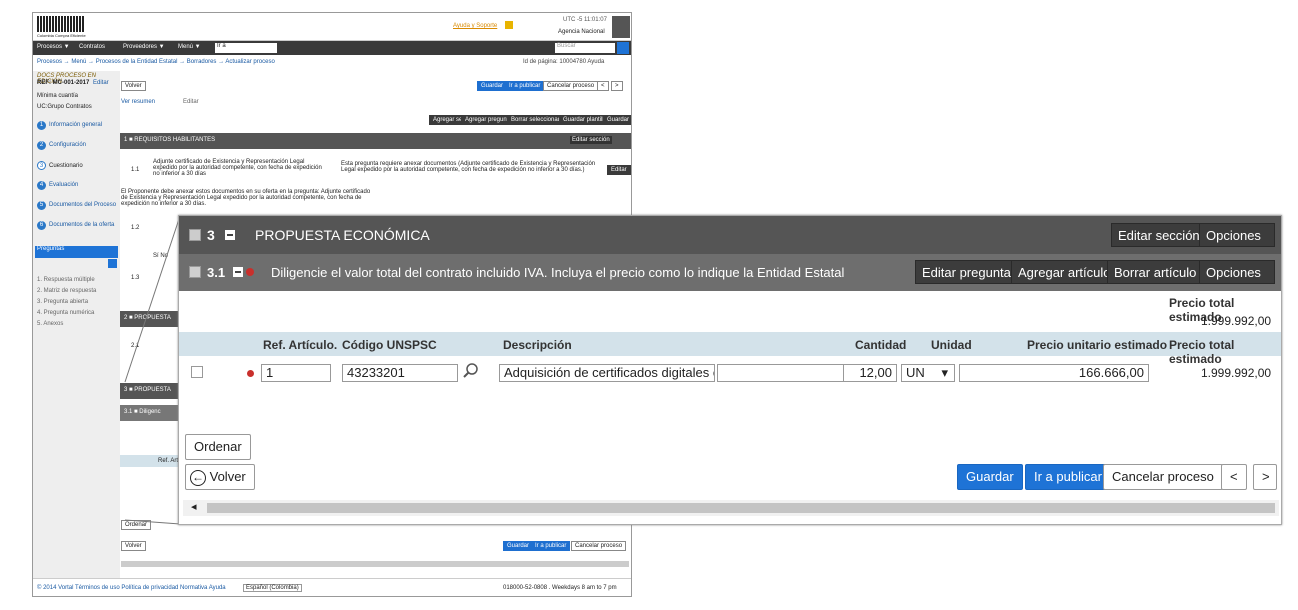  I want to click on scroll-left-icon: ◂, so click(194, 506).